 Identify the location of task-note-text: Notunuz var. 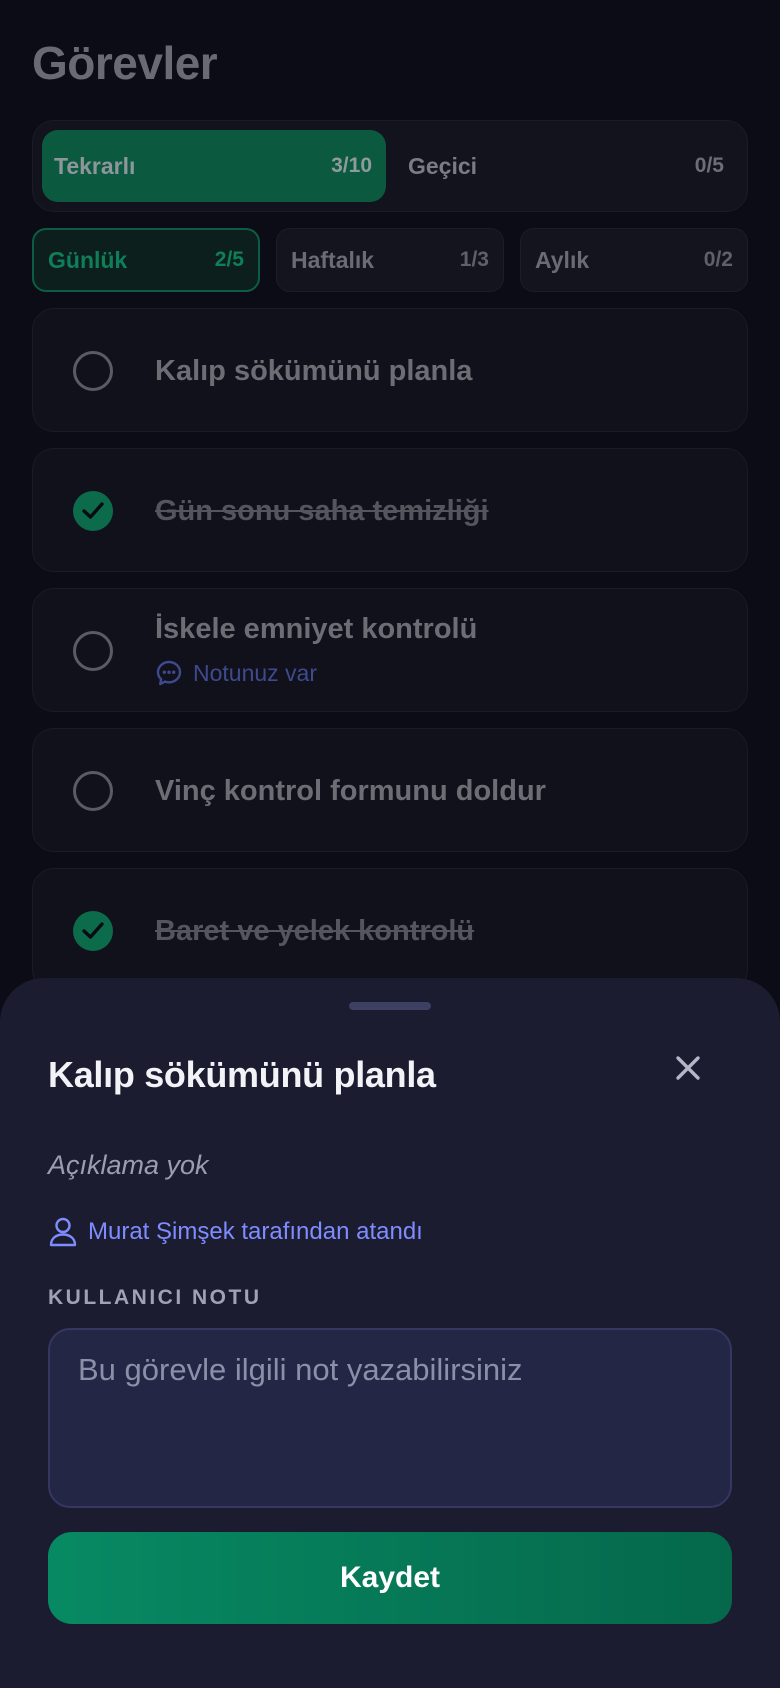
(255, 672).